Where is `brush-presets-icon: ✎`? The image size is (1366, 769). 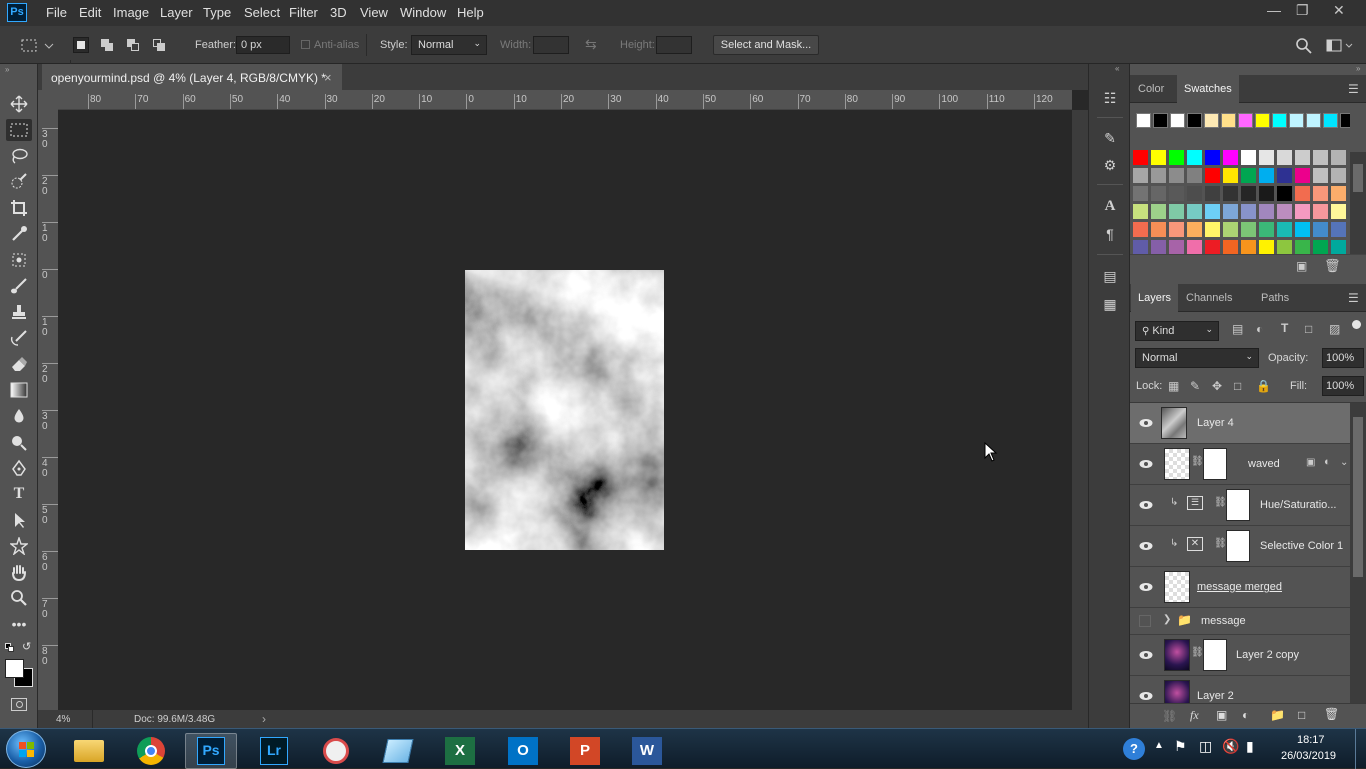
brush-presets-icon: ✎ is located at coordinates (1110, 140).